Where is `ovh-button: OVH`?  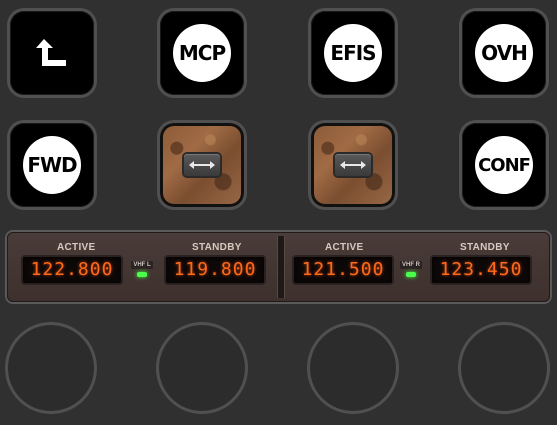
ovh-button: OVH is located at coordinates (504, 53).